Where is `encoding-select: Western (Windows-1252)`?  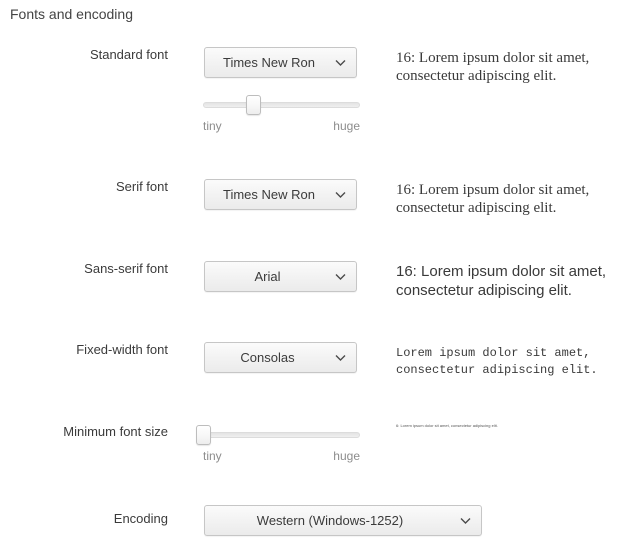
encoding-select: Western (Windows-1252) is located at coordinates (343, 520).